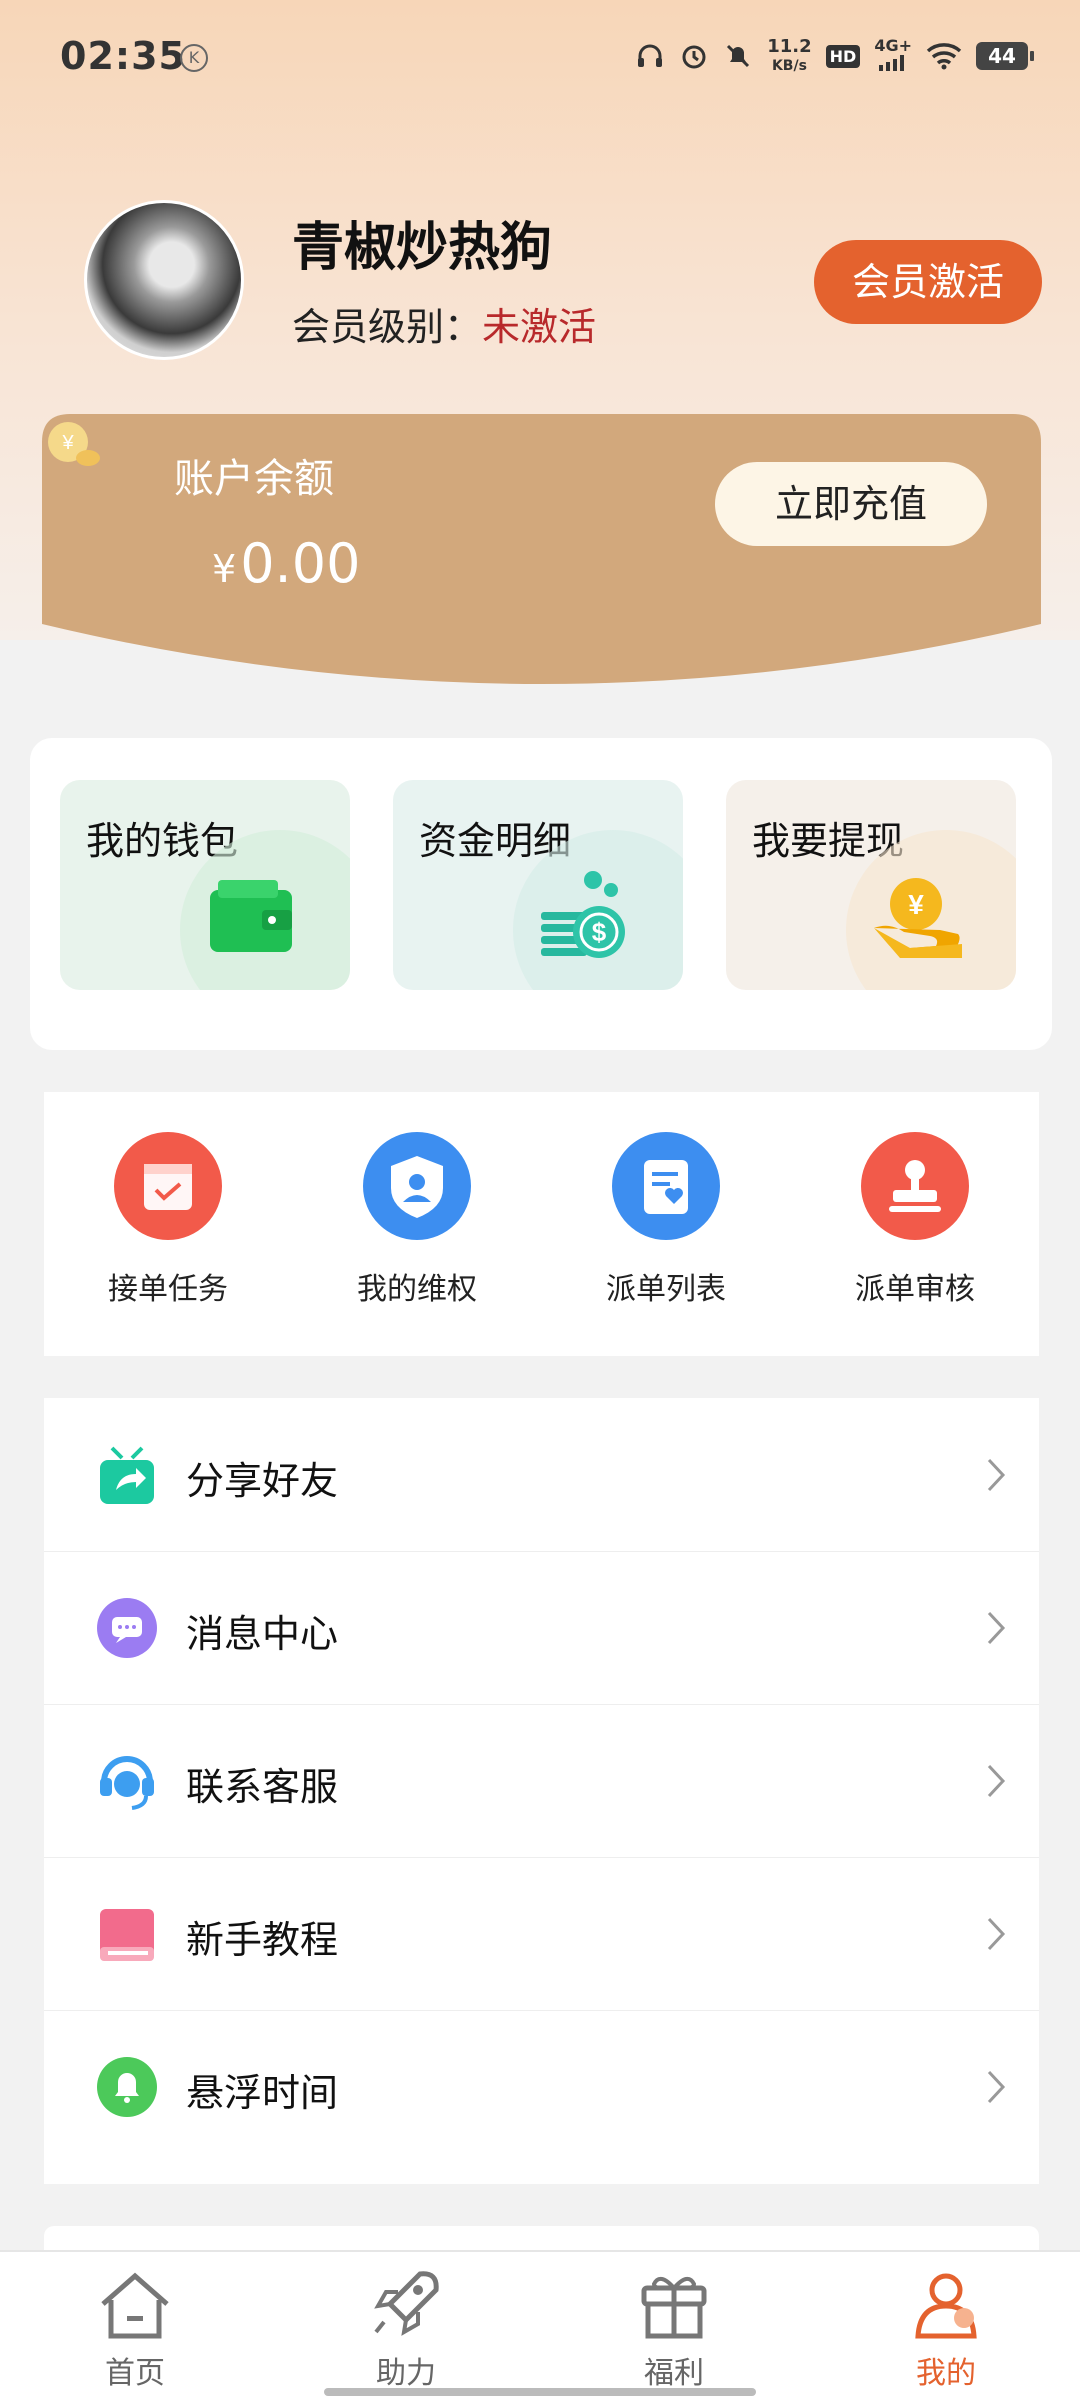 The height and width of the screenshot is (2402, 1080). Describe the element at coordinates (539, 327) in the screenshot. I see `member-level-value: 未激活` at that location.